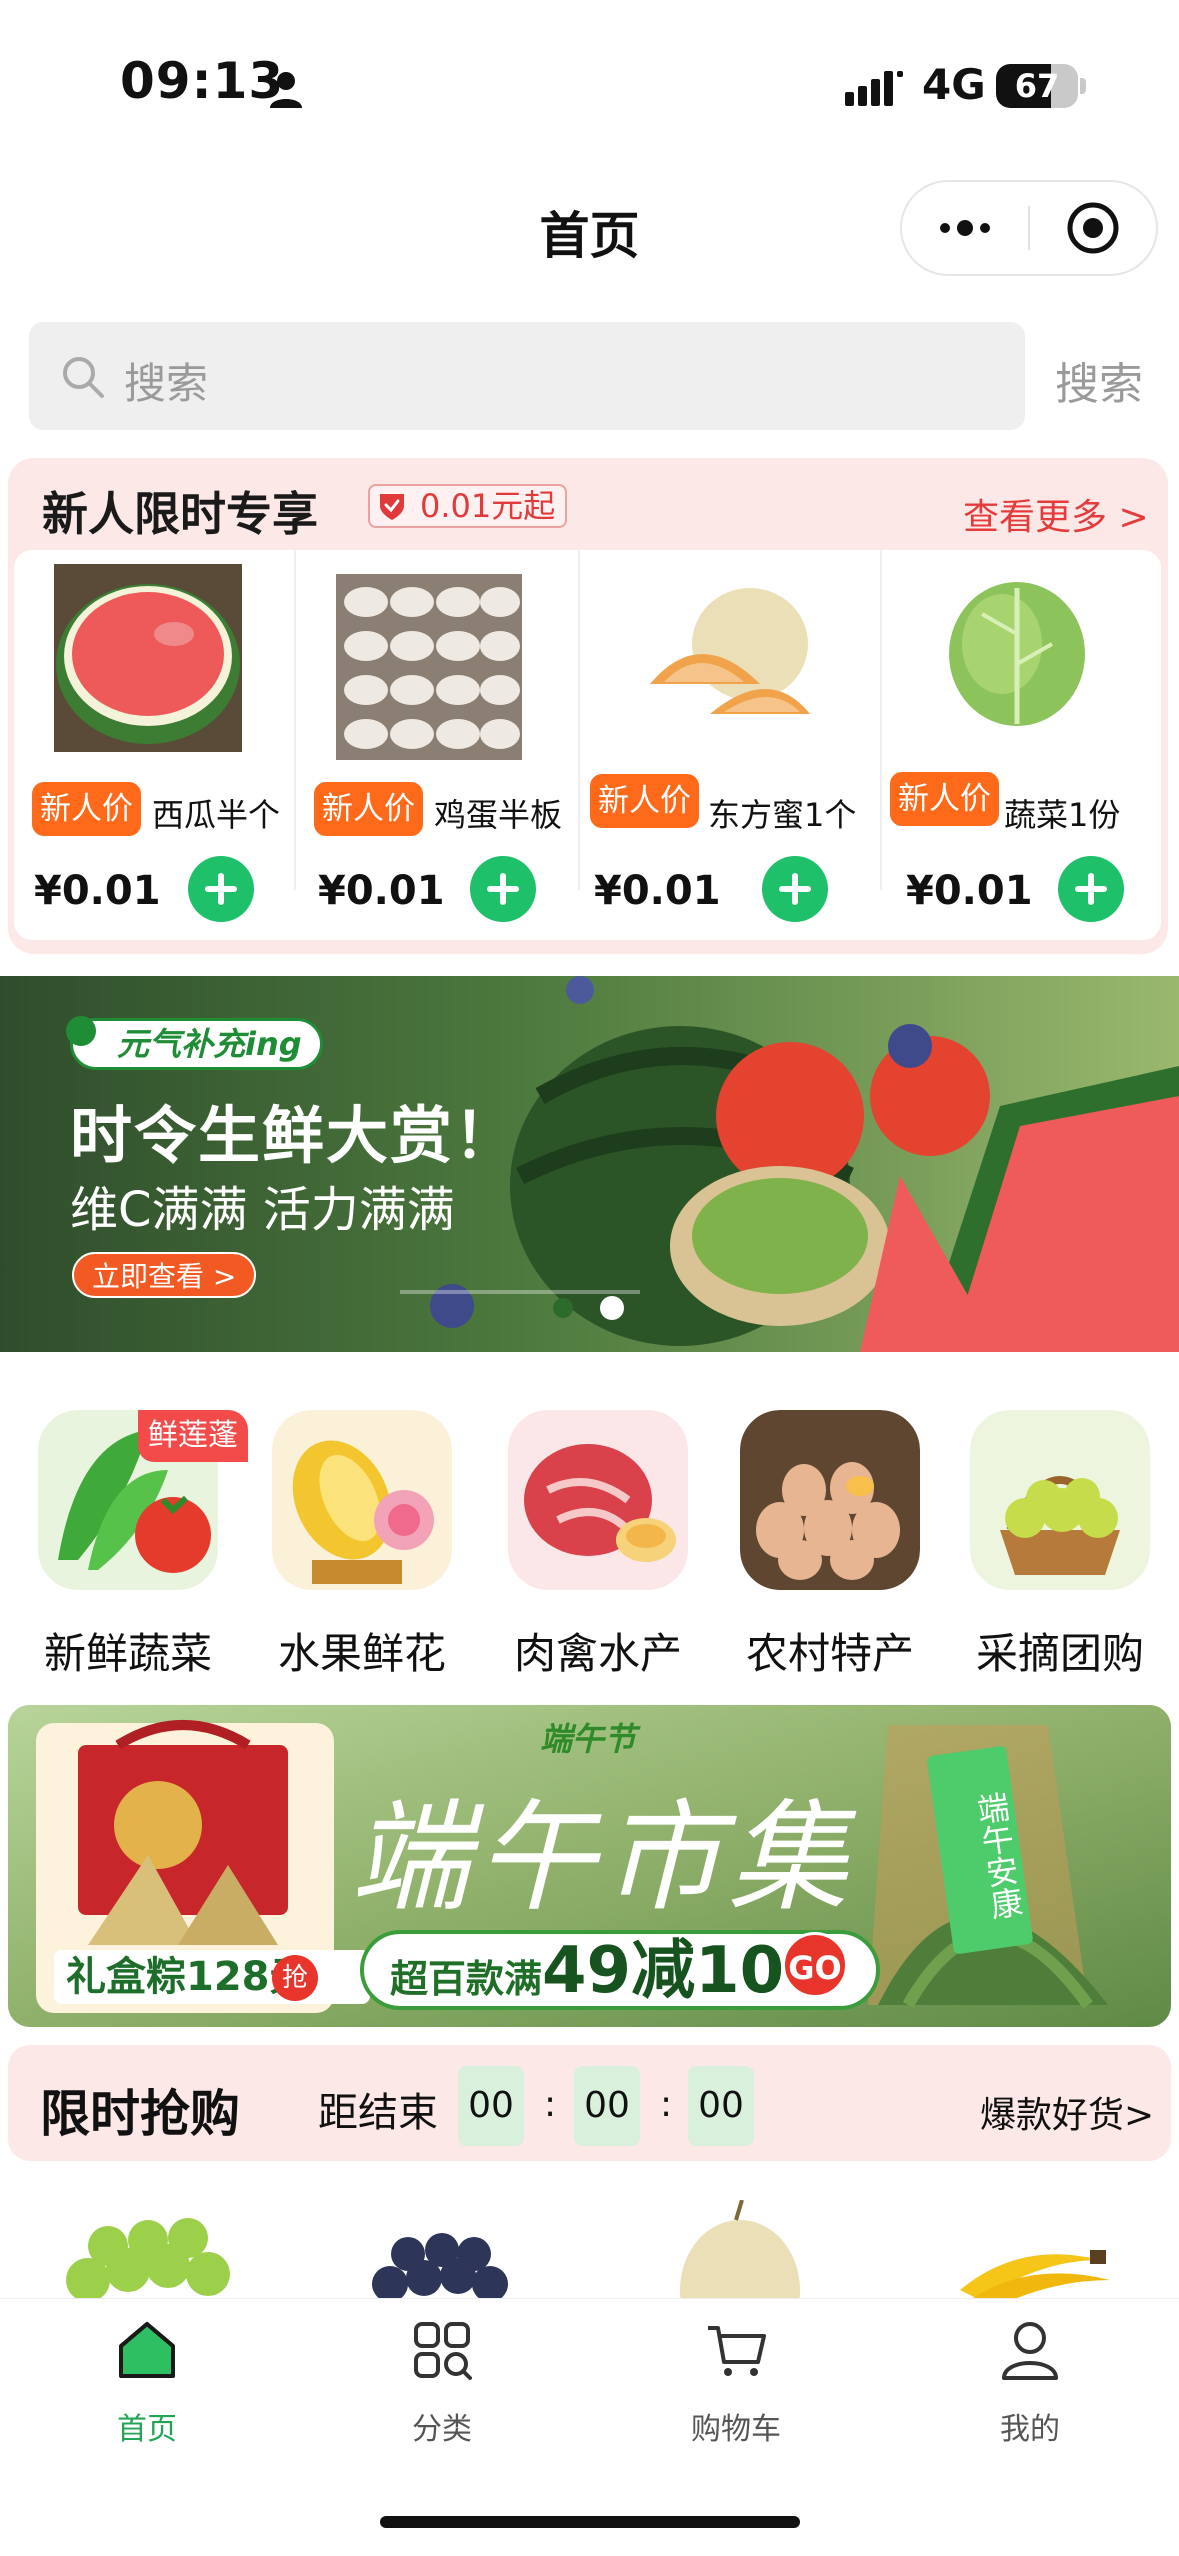  I want to click on category-label: 水果鲜花, so click(361, 1653).